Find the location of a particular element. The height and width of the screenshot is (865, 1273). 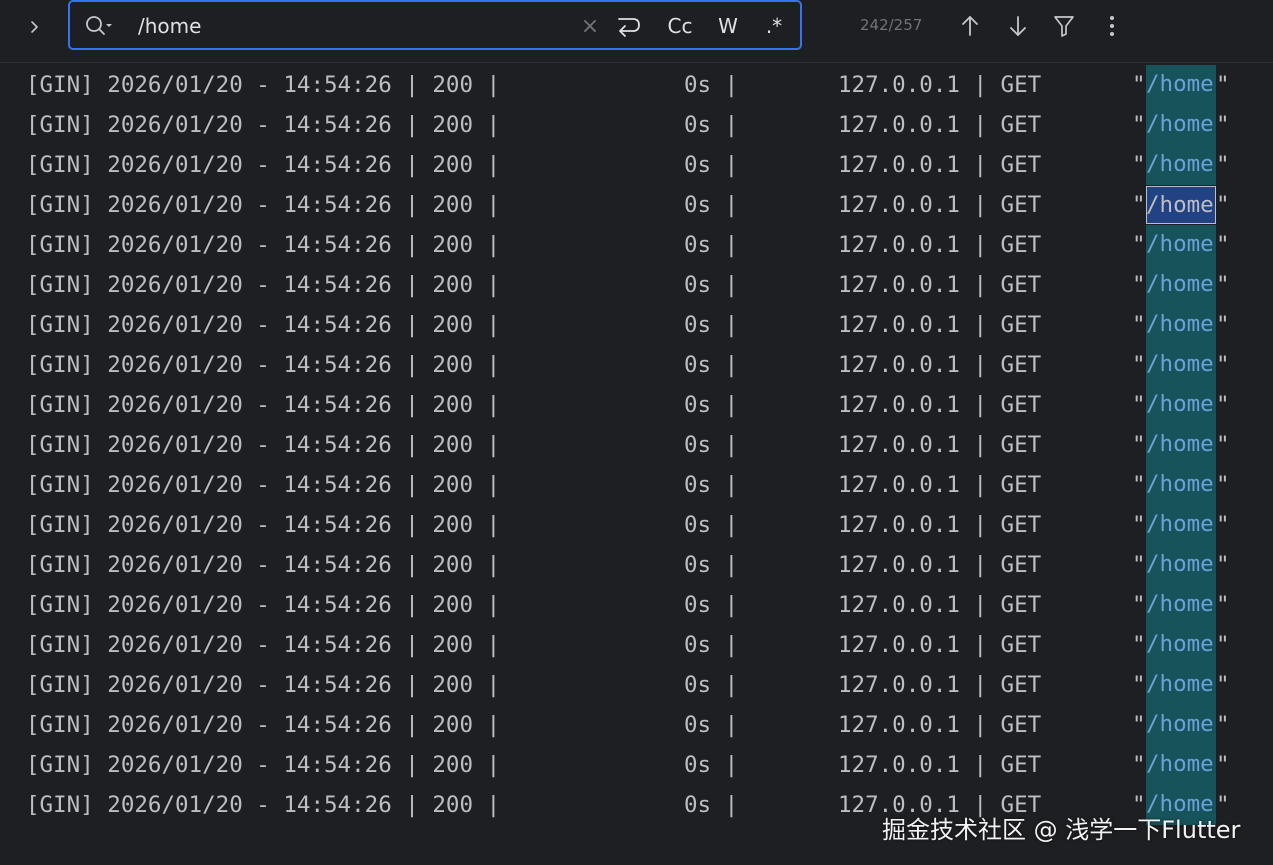

more-options-button is located at coordinates (1112, 26).